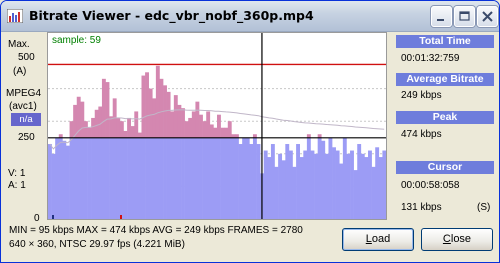  What do you see at coordinates (430, 185) in the screenshot?
I see `cursor-time-value: 00:00:58:058` at bounding box center [430, 185].